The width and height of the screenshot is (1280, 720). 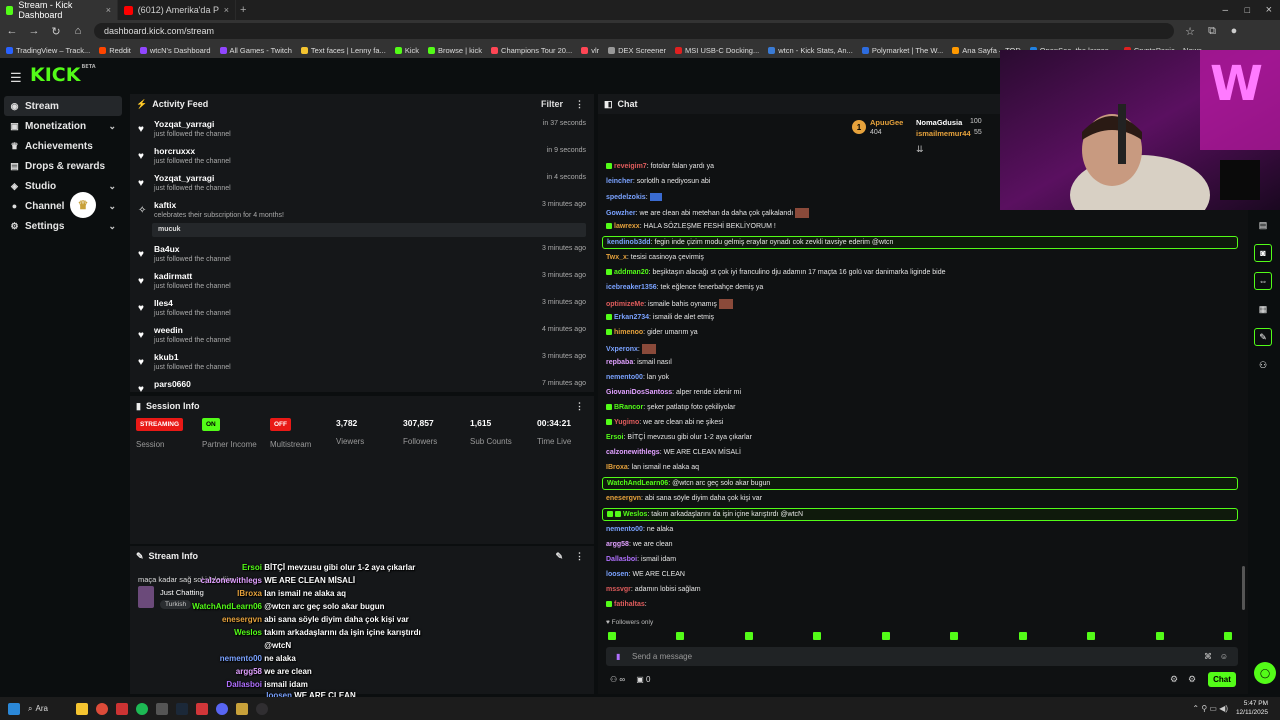 What do you see at coordinates (292, 593) in the screenshot?
I see `overlay-line: IBroxa lan ismail ne alaka aq` at bounding box center [292, 593].